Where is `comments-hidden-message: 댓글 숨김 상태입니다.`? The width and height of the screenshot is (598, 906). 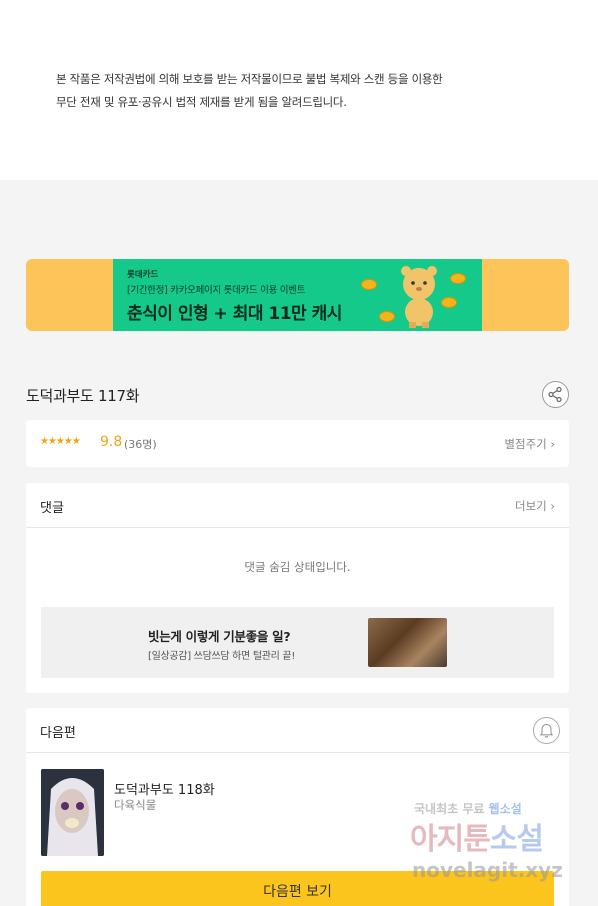 comments-hidden-message: 댓글 숨김 상태입니다. is located at coordinates (297, 567).